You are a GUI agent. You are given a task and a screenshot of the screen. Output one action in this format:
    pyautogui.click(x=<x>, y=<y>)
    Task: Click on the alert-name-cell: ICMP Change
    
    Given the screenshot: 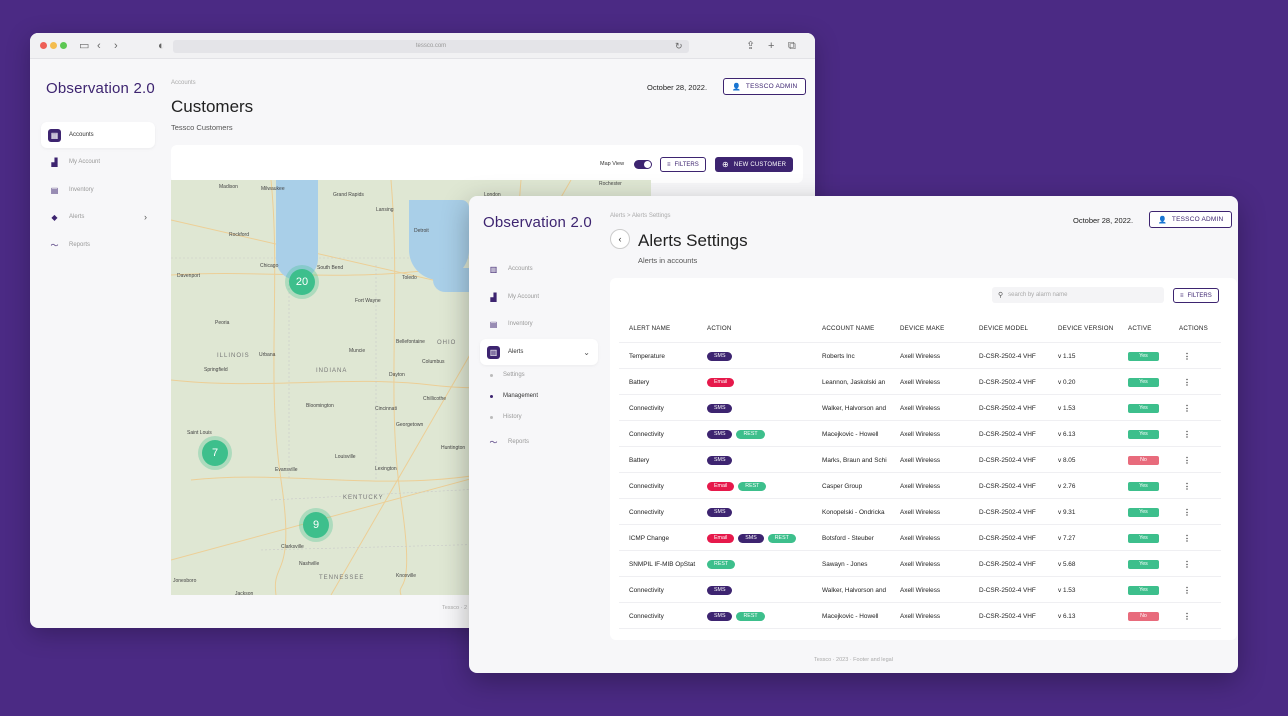 What is the action you would take?
    pyautogui.click(x=666, y=538)
    